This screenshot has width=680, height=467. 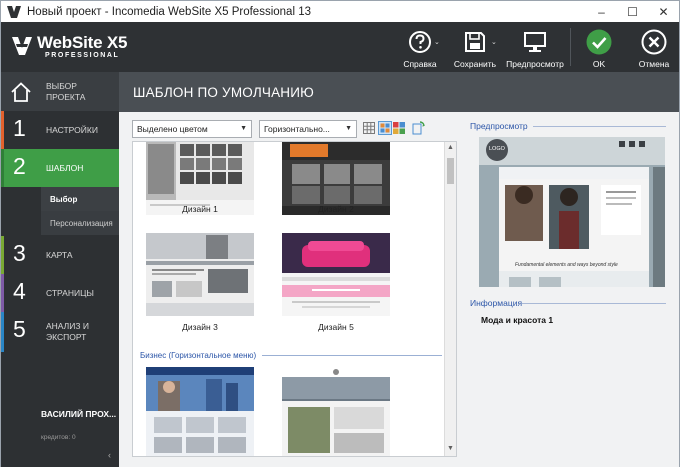 I want to click on checkmark-icon, so click(x=599, y=42).